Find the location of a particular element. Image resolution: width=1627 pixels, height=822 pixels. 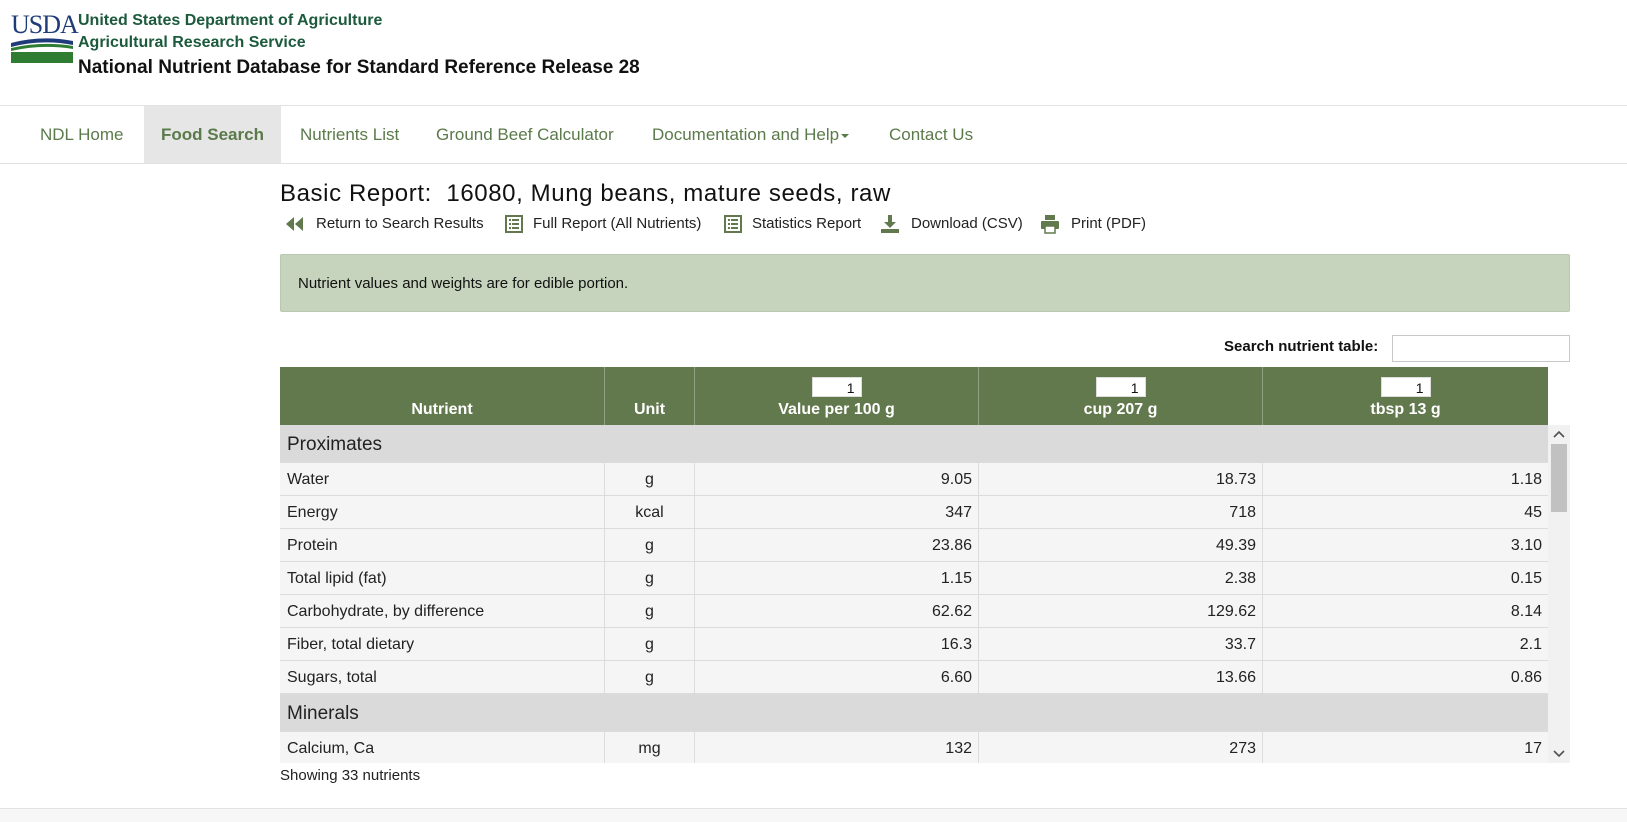

scroll-down-icon is located at coordinates (1559, 754).